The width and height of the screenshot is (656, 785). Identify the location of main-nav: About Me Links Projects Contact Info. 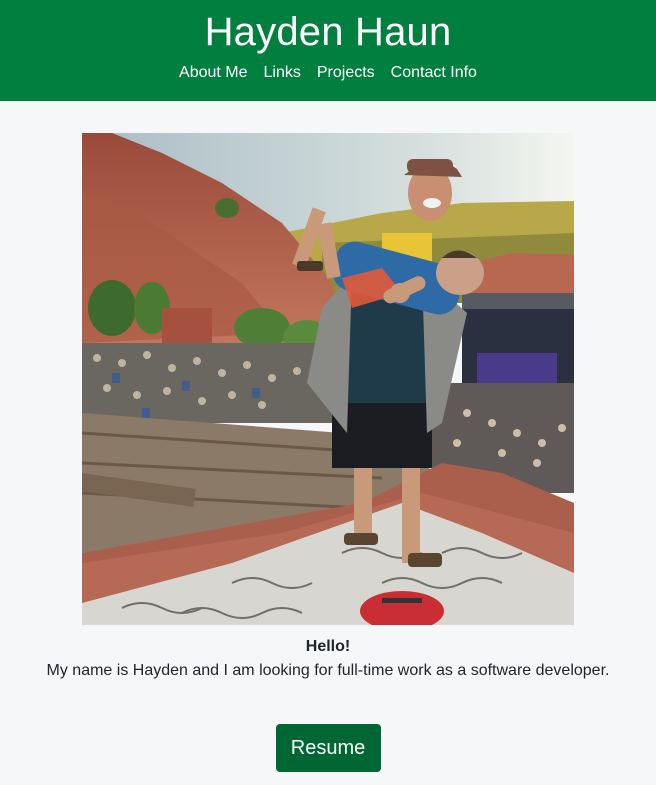
(328, 73).